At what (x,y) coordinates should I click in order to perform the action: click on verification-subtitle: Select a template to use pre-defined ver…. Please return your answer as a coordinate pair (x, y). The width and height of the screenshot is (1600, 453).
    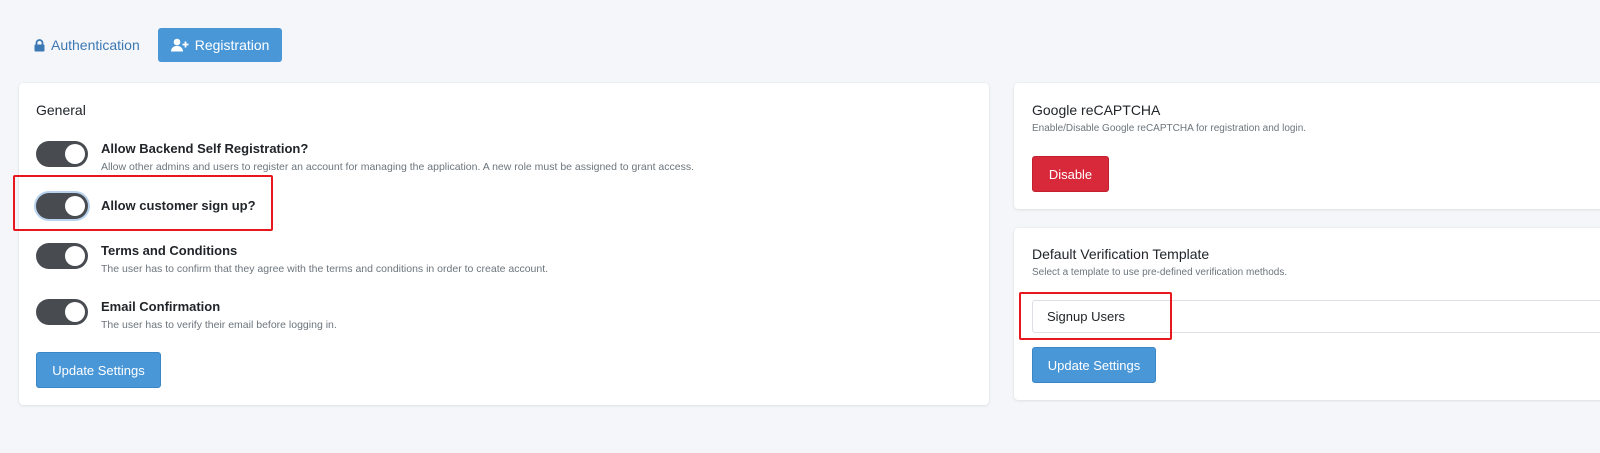
    Looking at the image, I should click on (1160, 272).